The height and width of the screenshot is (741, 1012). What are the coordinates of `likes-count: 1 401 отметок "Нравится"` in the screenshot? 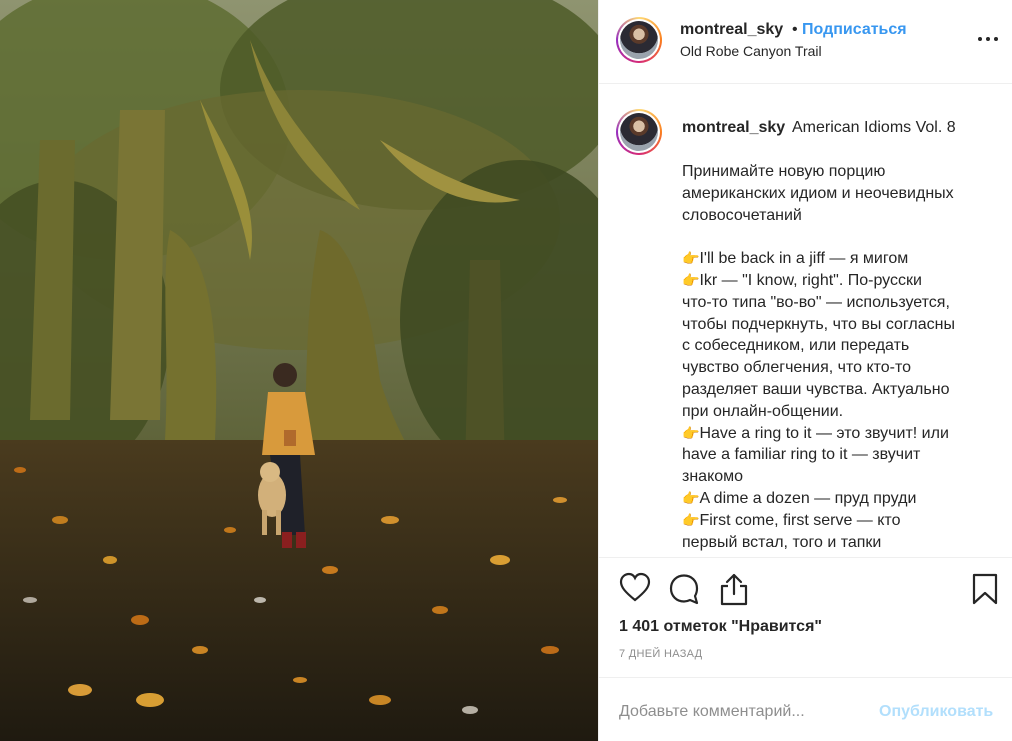 It's located at (720, 627).